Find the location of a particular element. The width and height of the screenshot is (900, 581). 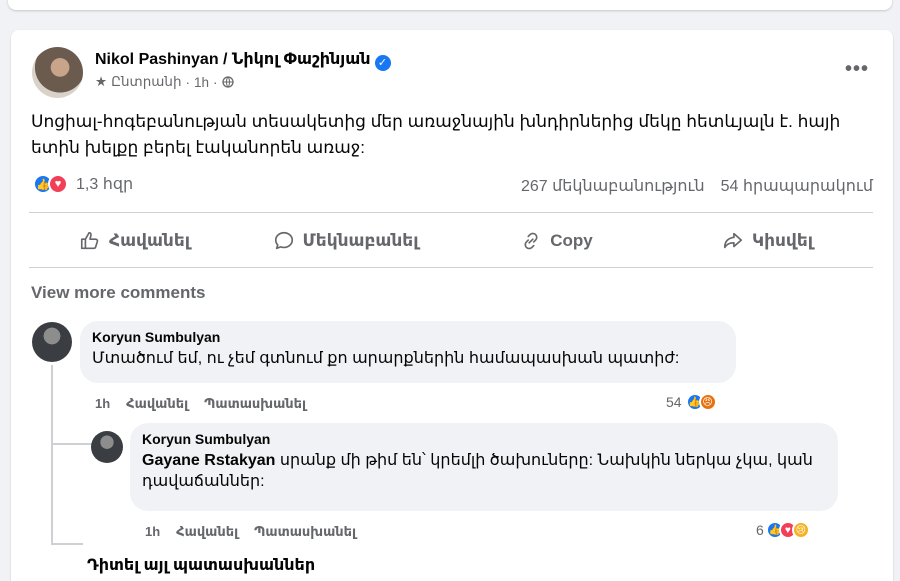

reply-author: Koryun Sumbulyan is located at coordinates (484, 439).